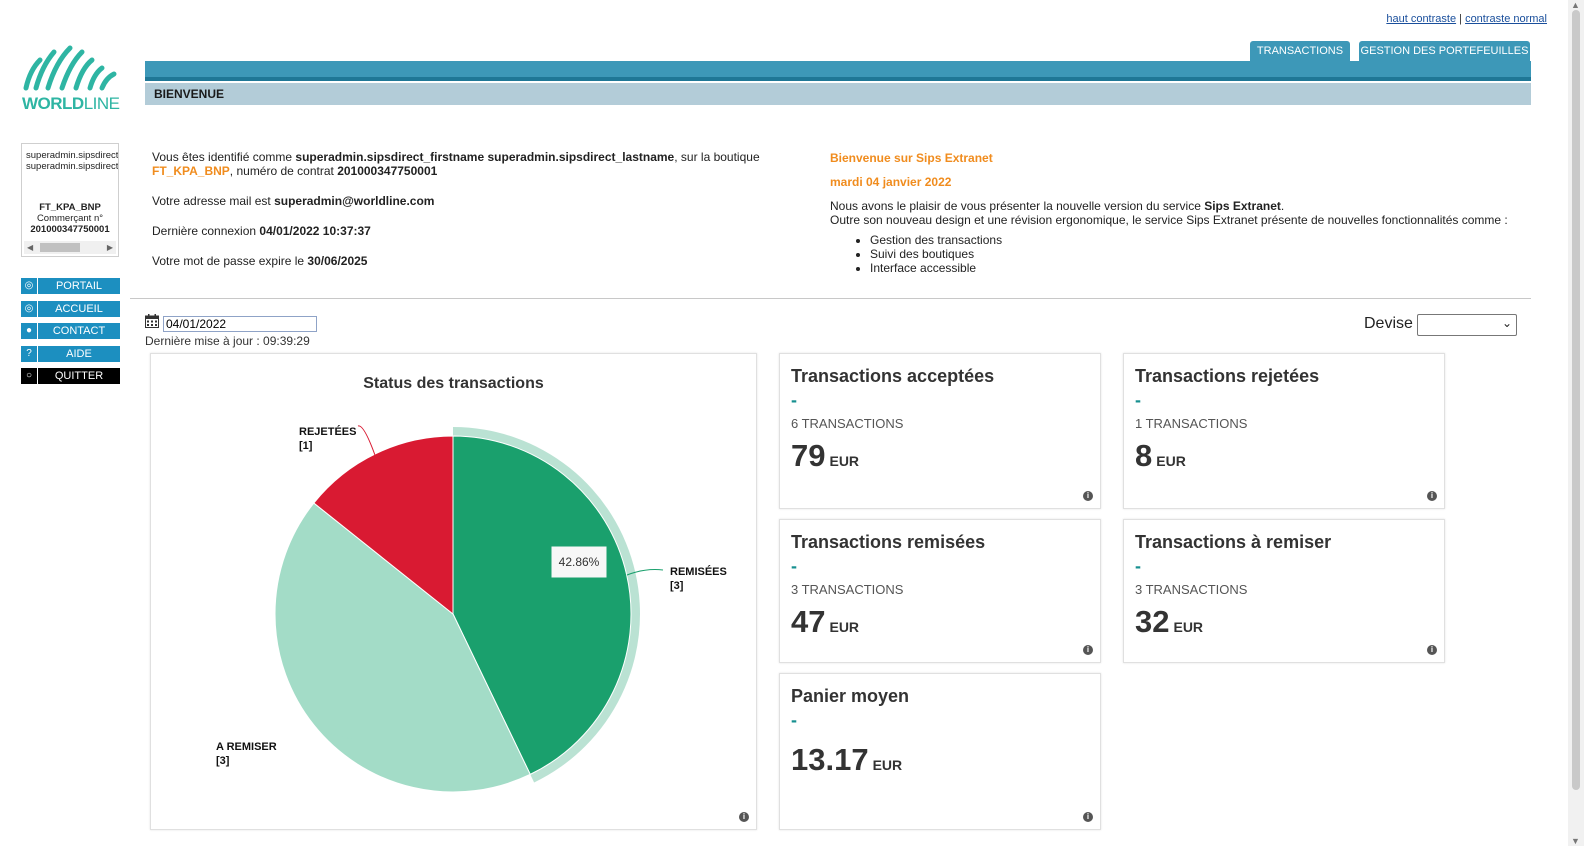 Image resolution: width=1584 pixels, height=846 pixels. Describe the element at coordinates (152, 321) in the screenshot. I see `calendar-icon` at that location.